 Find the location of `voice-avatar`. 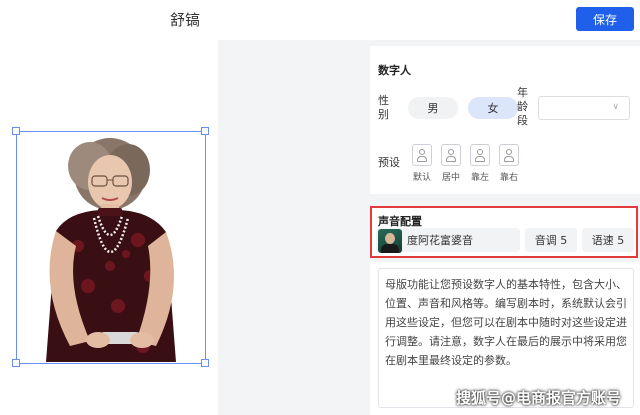

voice-avatar is located at coordinates (390, 241).